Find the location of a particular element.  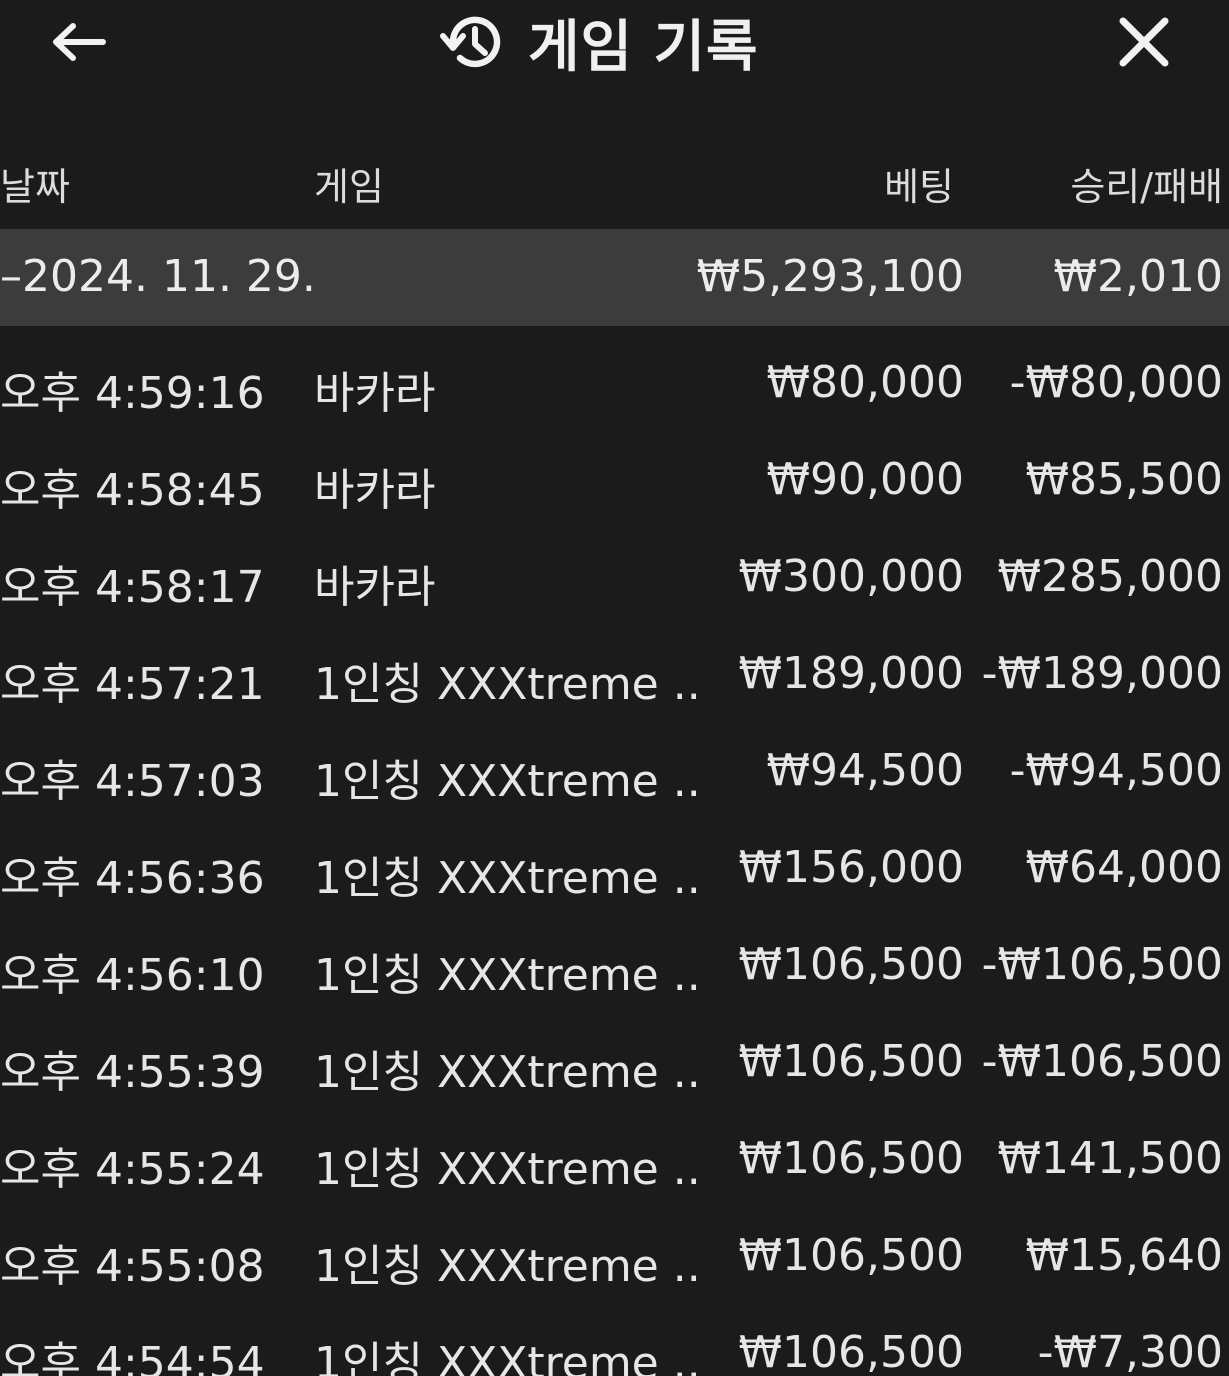

close-button is located at coordinates (1144, 42).